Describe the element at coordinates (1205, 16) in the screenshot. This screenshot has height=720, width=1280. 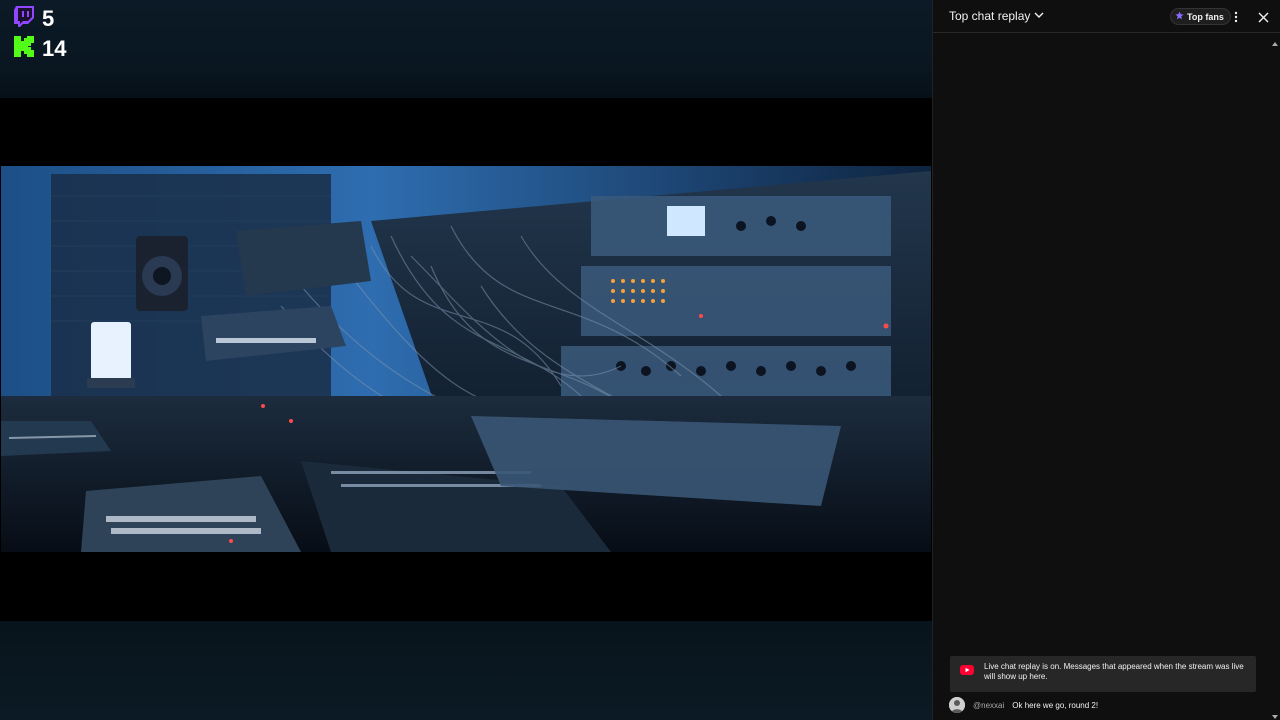
I see `top-fans-label: Top fans` at that location.